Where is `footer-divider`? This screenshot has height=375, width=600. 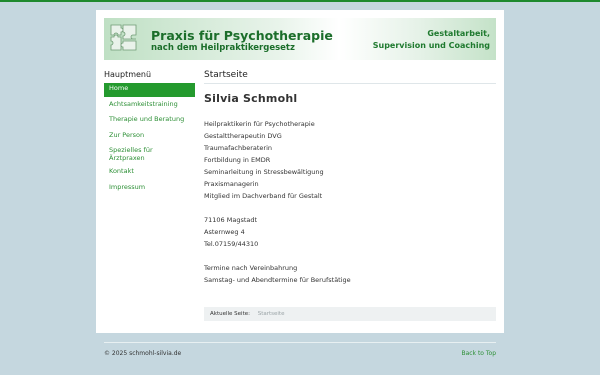
footer-divider is located at coordinates (300, 342).